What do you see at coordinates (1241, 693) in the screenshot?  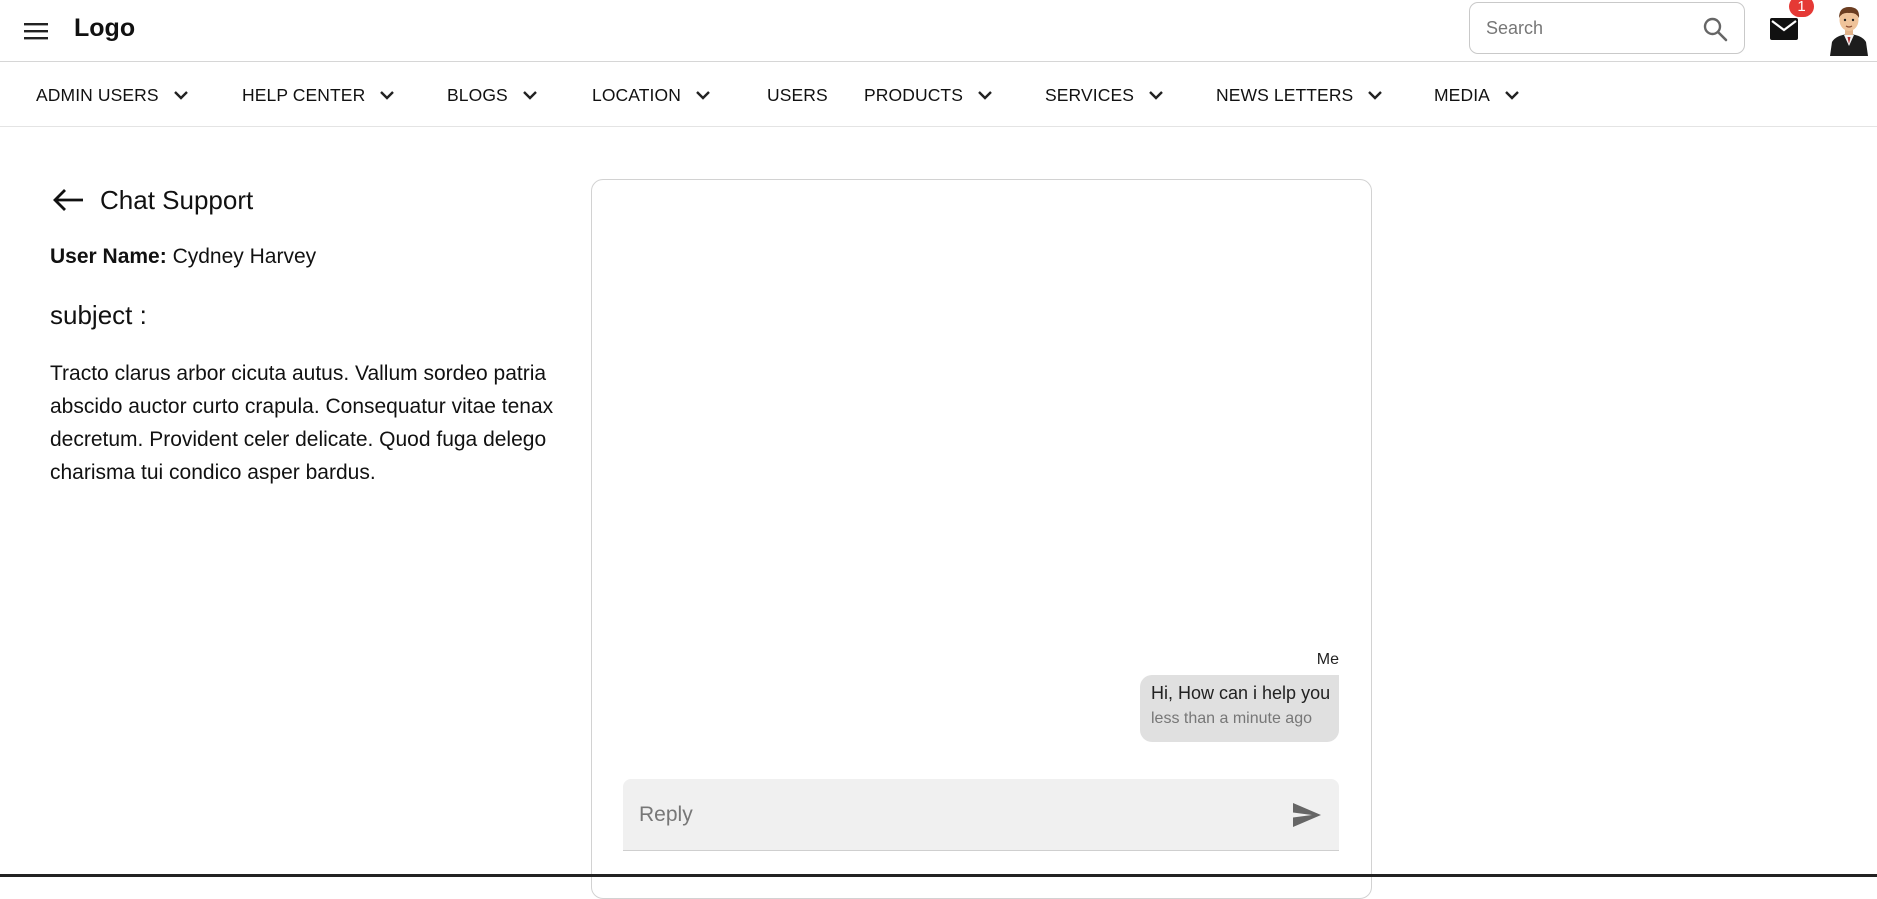 I see `message-text: Hi, How can i help you` at bounding box center [1241, 693].